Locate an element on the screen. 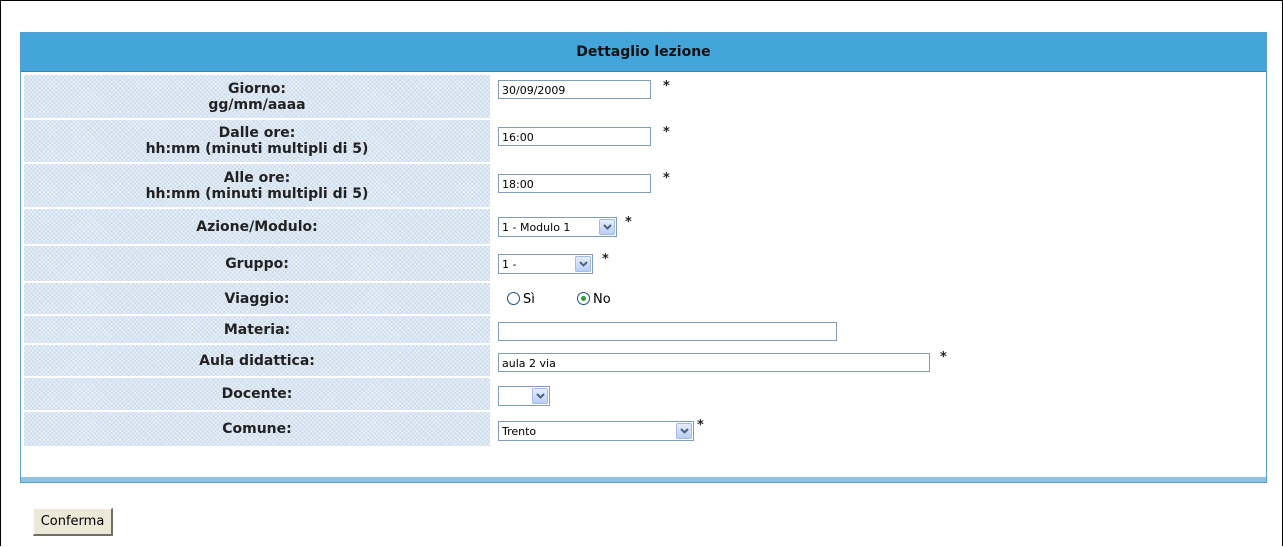 The width and height of the screenshot is (1283, 547). label-giorno-text: Giorno: is located at coordinates (257, 88).